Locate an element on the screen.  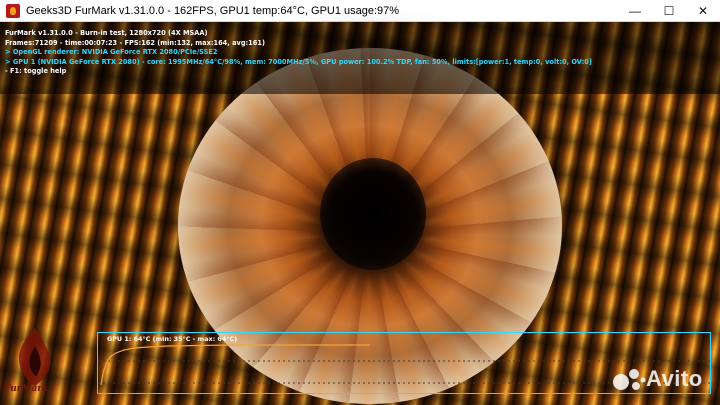
avito-watermark-text: Avito is located at coordinates (674, 378).